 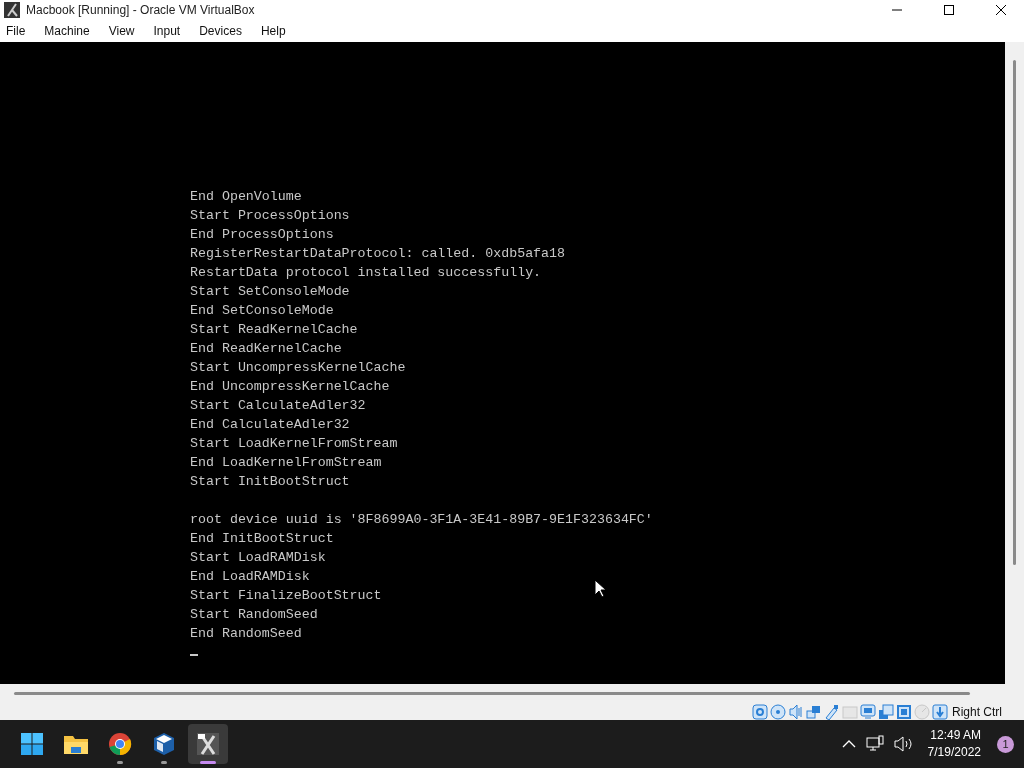 I want to click on chip-icon, so click(x=904, y=711).